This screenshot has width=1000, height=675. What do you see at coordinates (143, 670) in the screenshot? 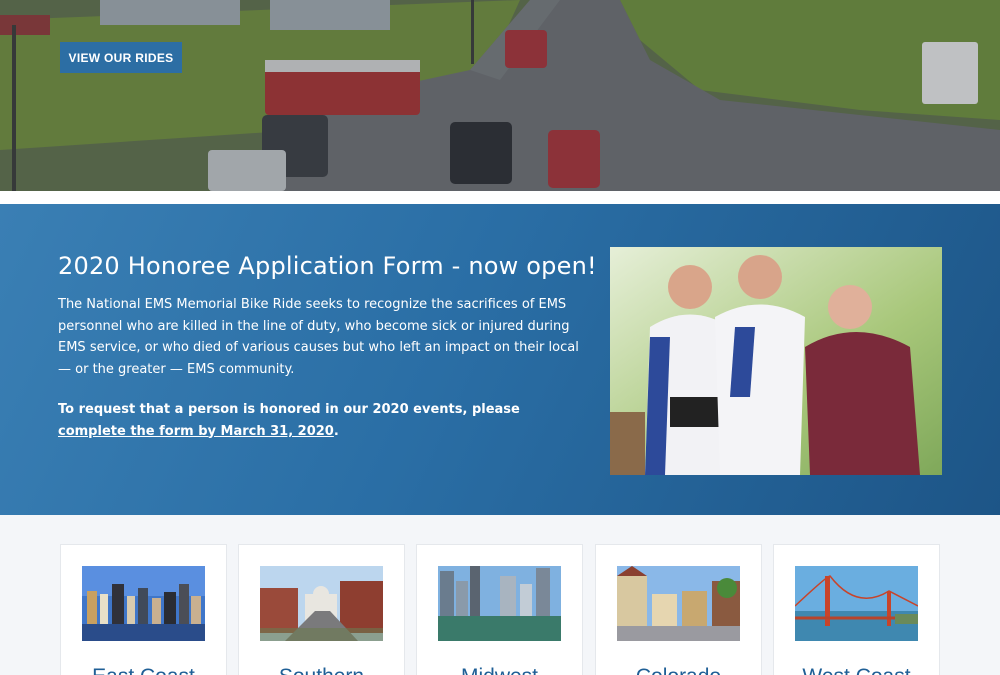
I see `region-label: East Coast` at bounding box center [143, 670].